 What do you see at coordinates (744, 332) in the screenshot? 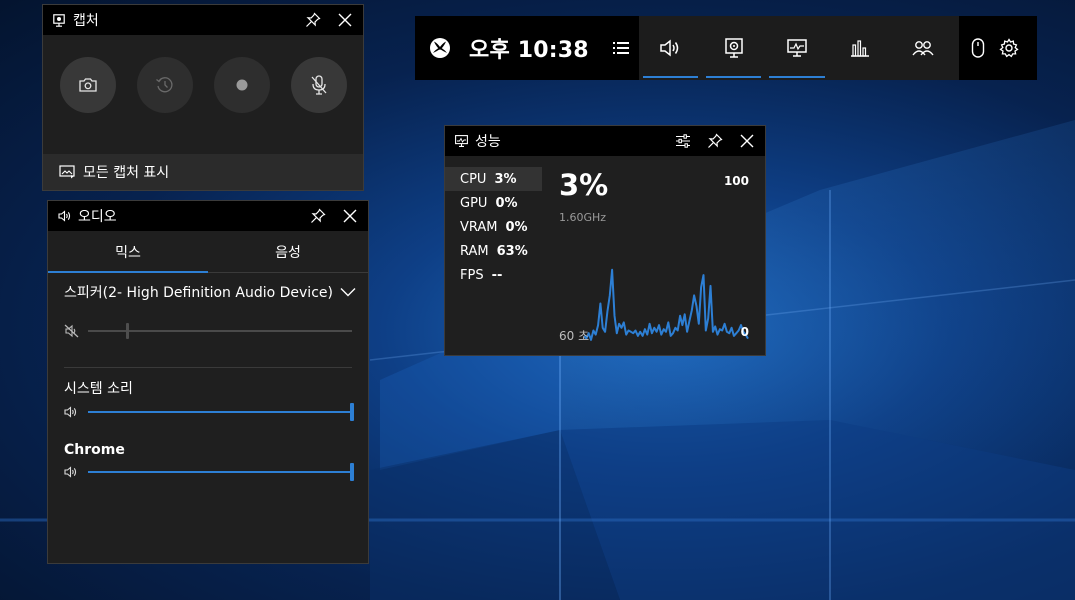
I see `graph-min-label: 0` at bounding box center [744, 332].